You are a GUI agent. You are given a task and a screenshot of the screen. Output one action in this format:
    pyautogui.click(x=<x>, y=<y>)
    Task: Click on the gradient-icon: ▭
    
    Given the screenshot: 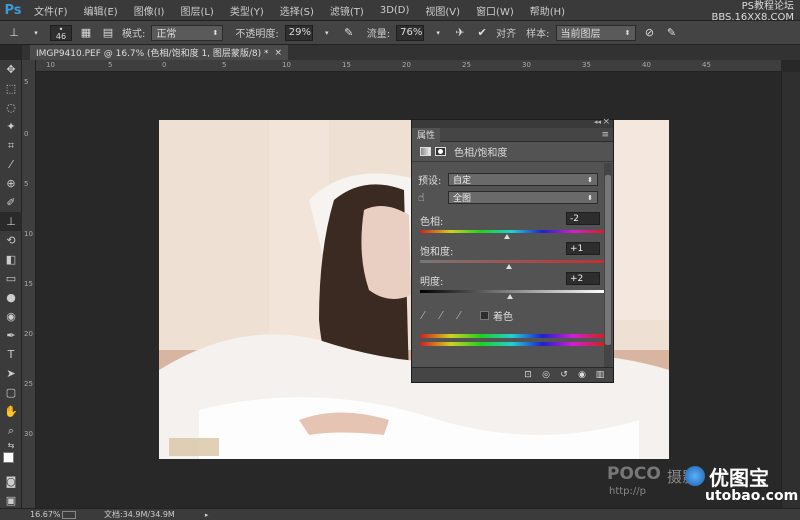 What is the action you would take?
    pyautogui.click(x=11, y=278)
    